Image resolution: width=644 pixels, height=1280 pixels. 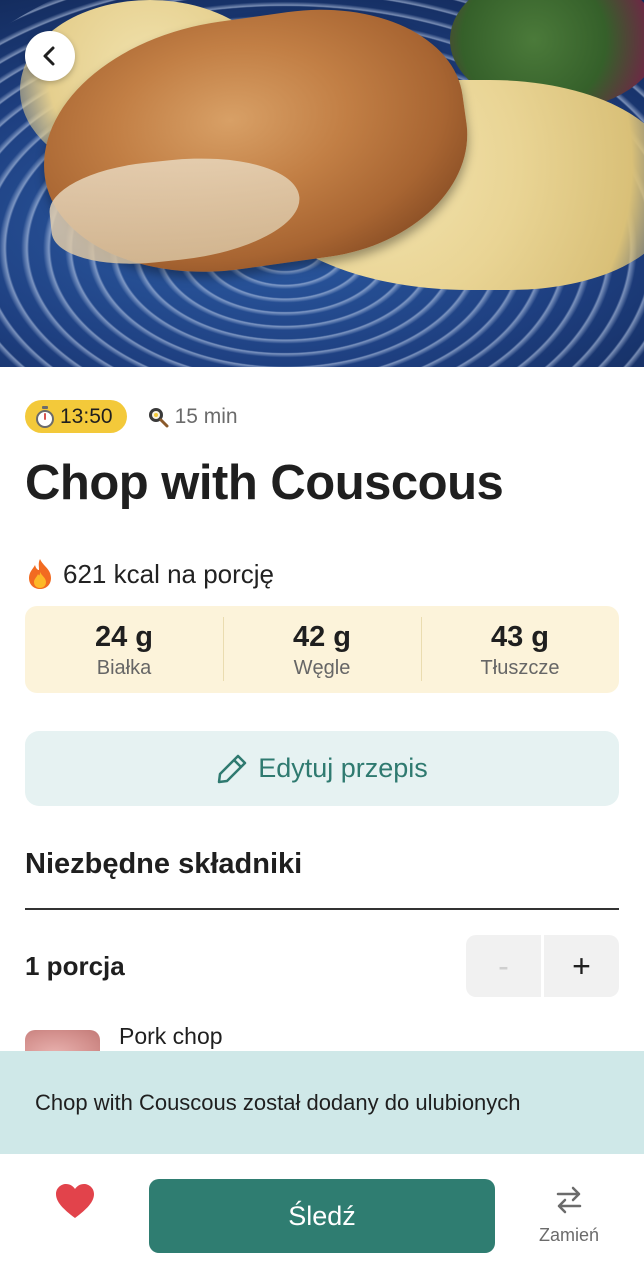 I want to click on cook-duration-text: 15 min, so click(x=206, y=416).